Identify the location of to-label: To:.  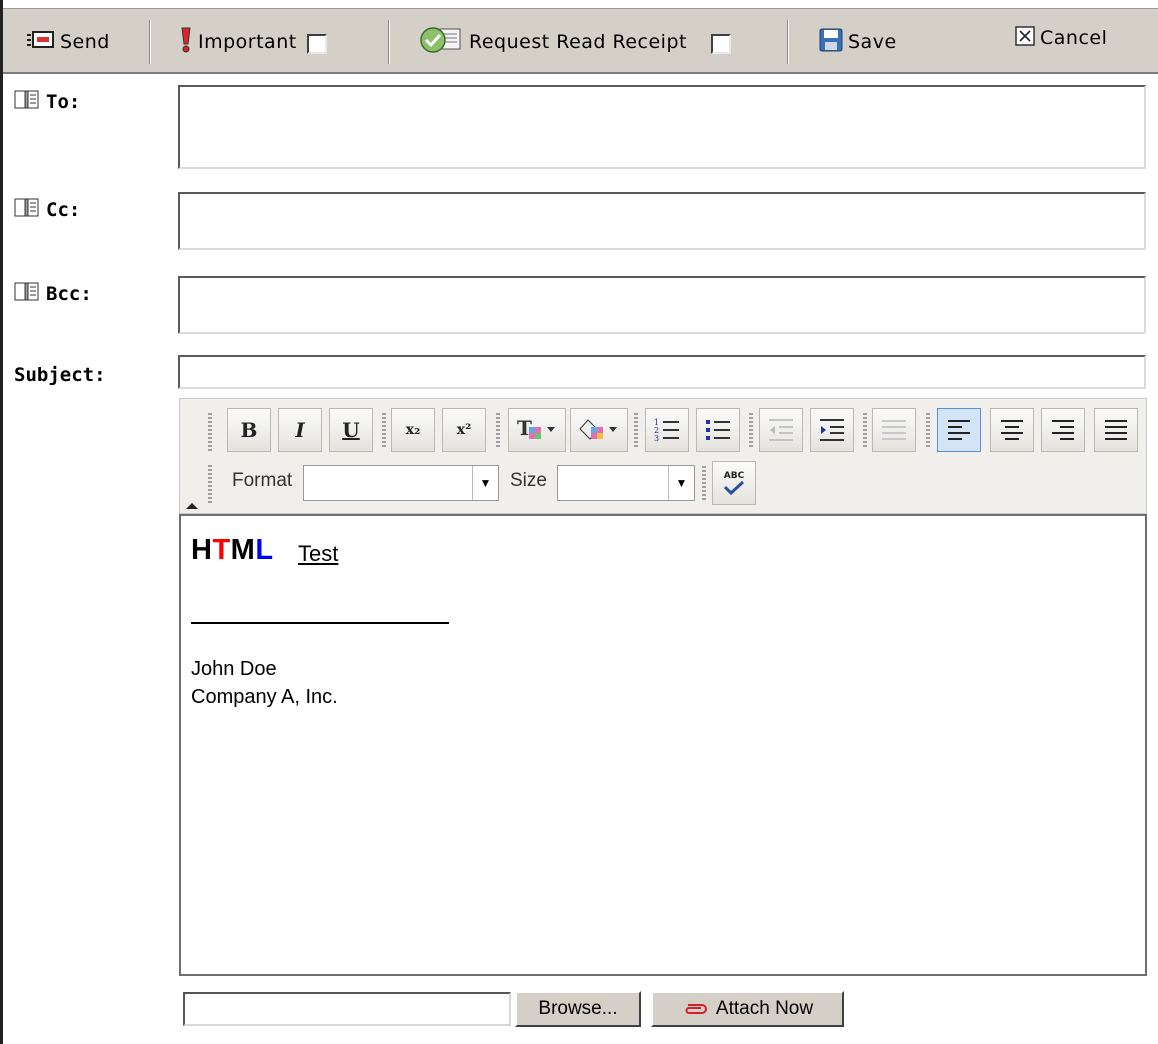
(63, 101).